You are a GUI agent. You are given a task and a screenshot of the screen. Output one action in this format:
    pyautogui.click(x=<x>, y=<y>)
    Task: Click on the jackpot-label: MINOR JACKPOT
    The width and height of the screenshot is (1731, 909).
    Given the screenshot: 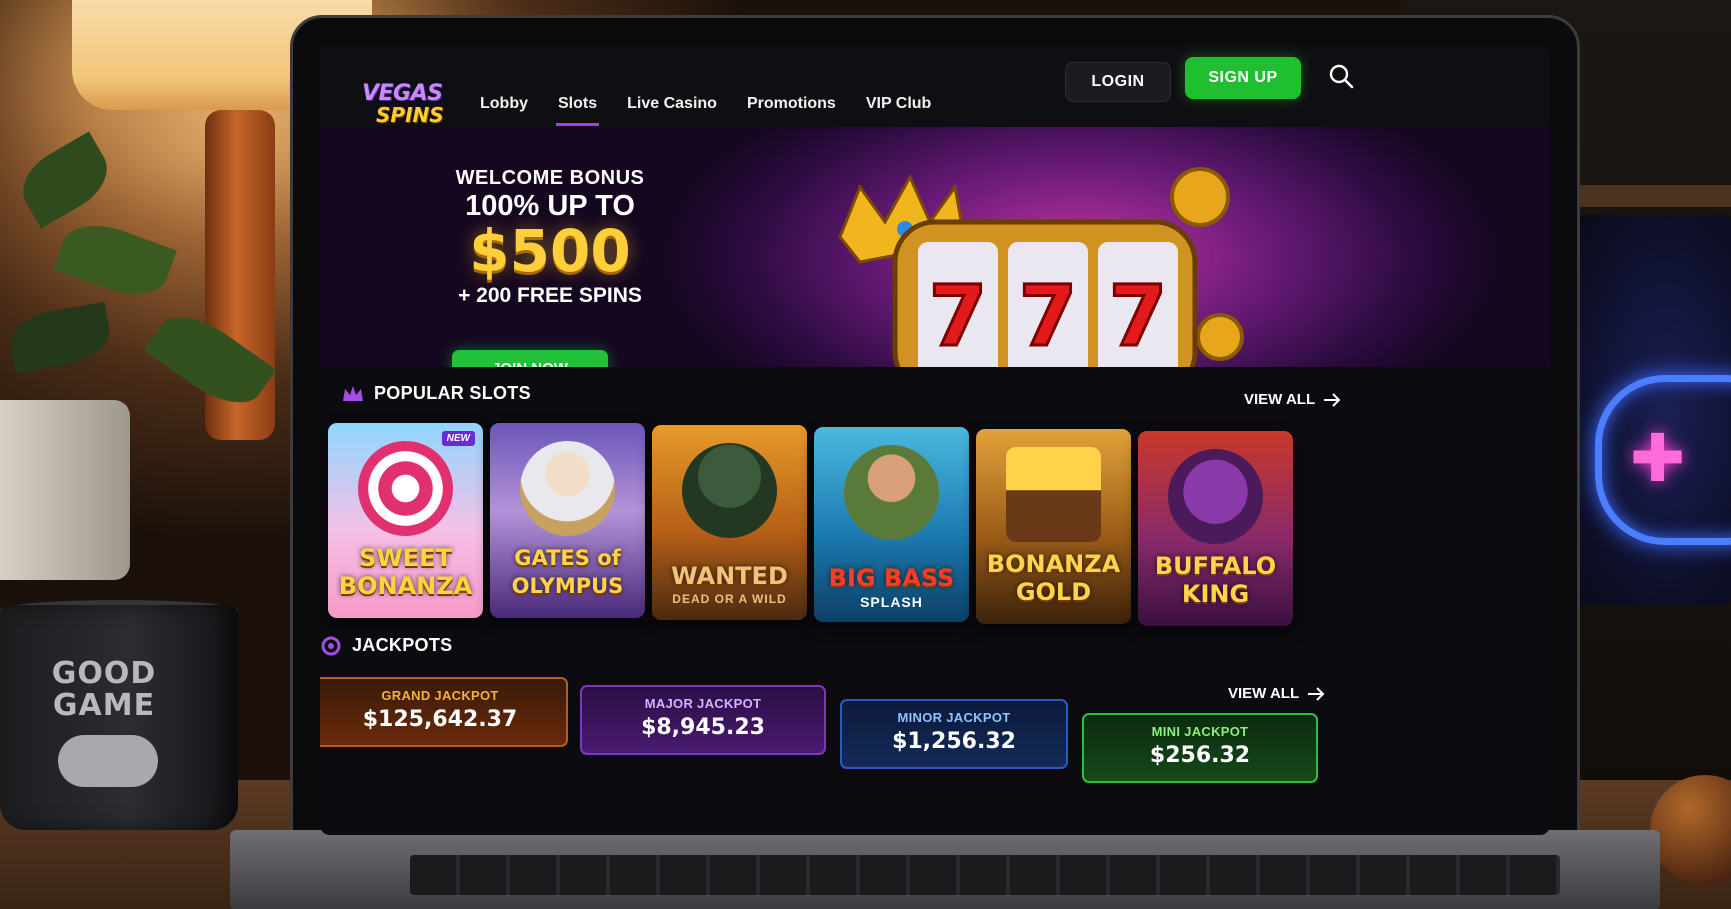 What is the action you would take?
    pyautogui.click(x=954, y=717)
    